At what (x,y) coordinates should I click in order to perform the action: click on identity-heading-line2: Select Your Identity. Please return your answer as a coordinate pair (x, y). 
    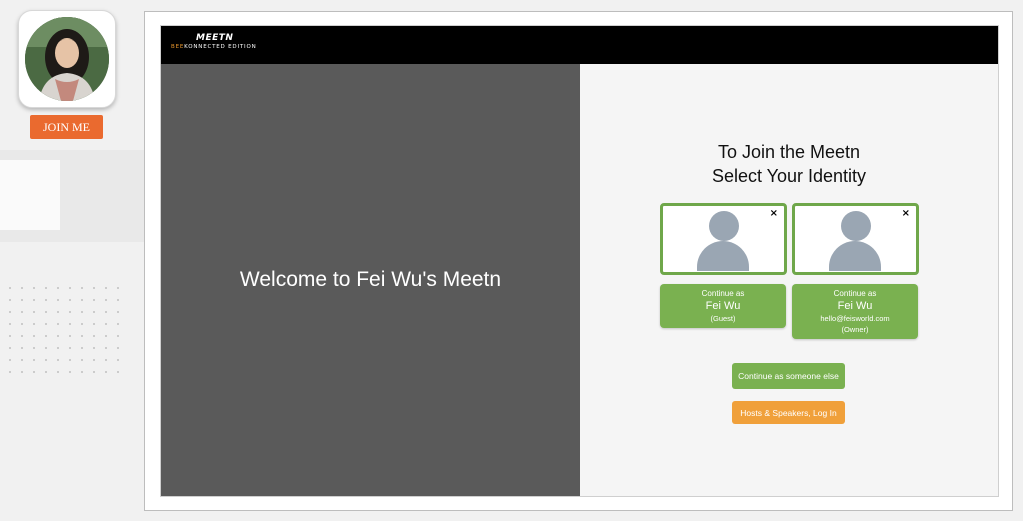
    Looking at the image, I should click on (789, 176).